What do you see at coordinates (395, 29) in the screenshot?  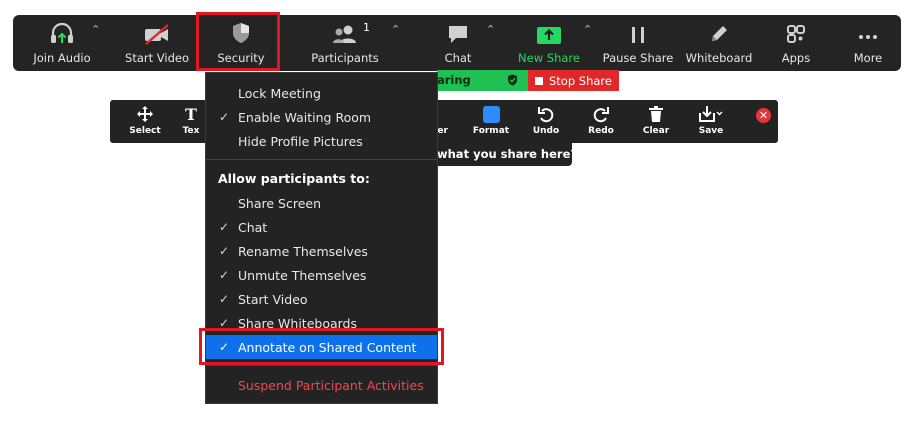 I see `participants-options-chevron-icon: ⌃` at bounding box center [395, 29].